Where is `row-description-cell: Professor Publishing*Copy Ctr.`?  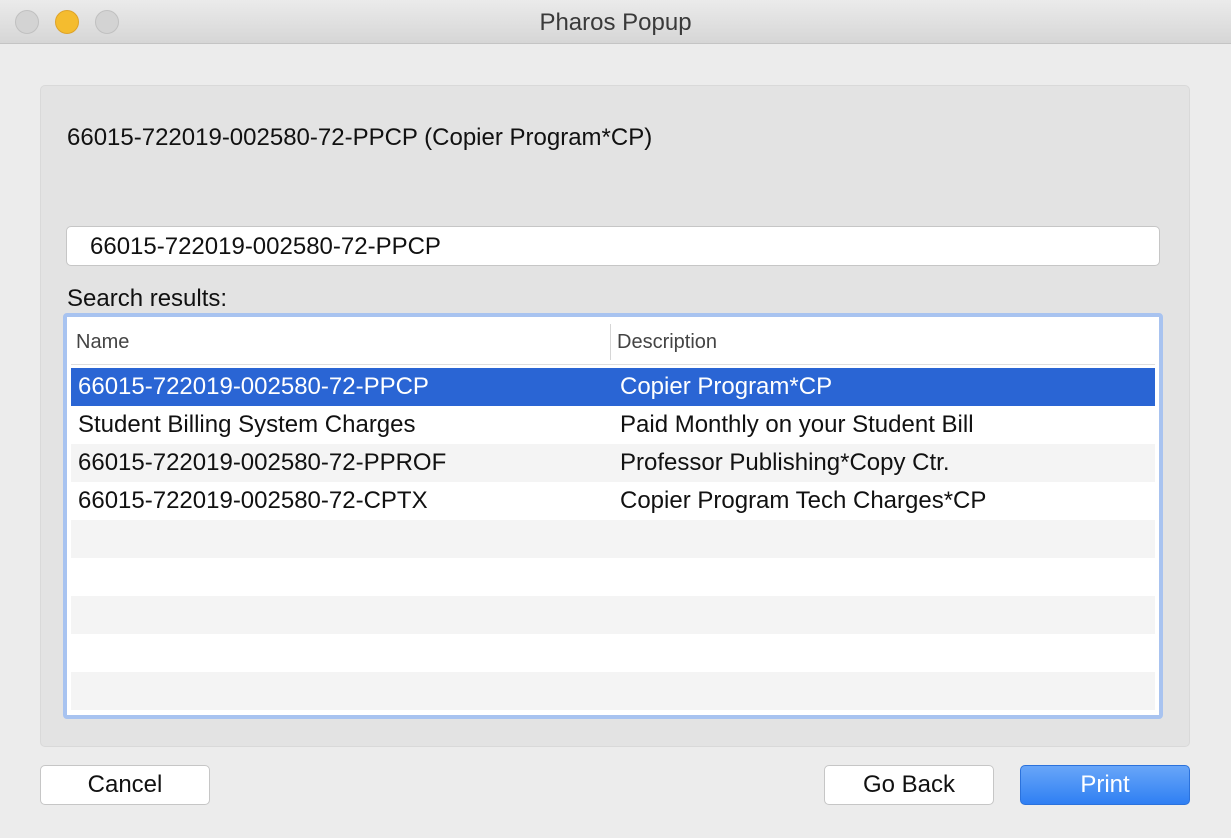
row-description-cell: Professor Publishing*Copy Ctr. is located at coordinates (785, 462).